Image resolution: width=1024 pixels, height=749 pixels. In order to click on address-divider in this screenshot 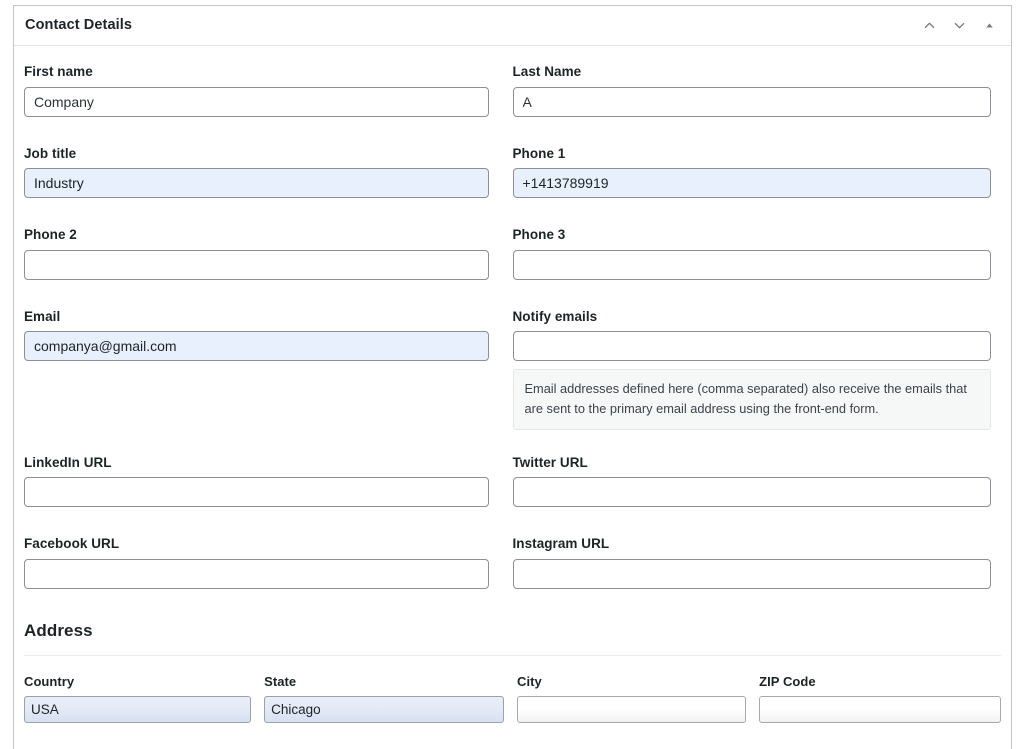, I will do `click(512, 655)`.